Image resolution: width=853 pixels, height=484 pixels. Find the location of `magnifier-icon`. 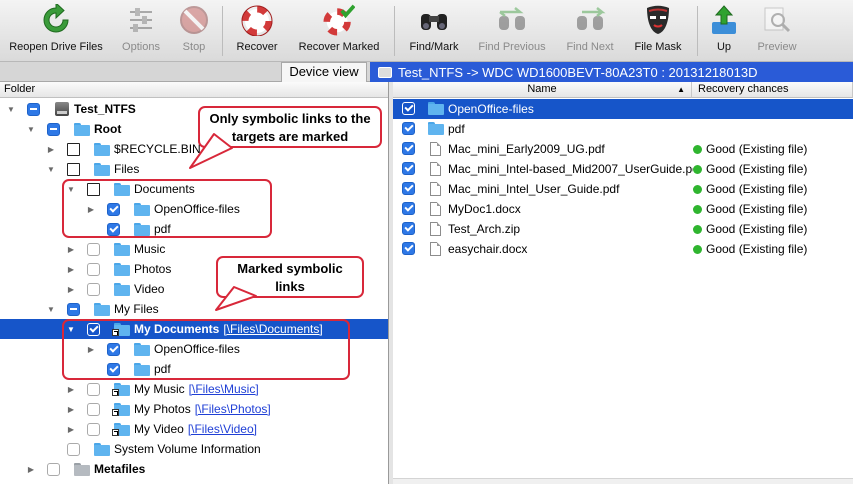

magnifier-icon is located at coordinates (777, 20).